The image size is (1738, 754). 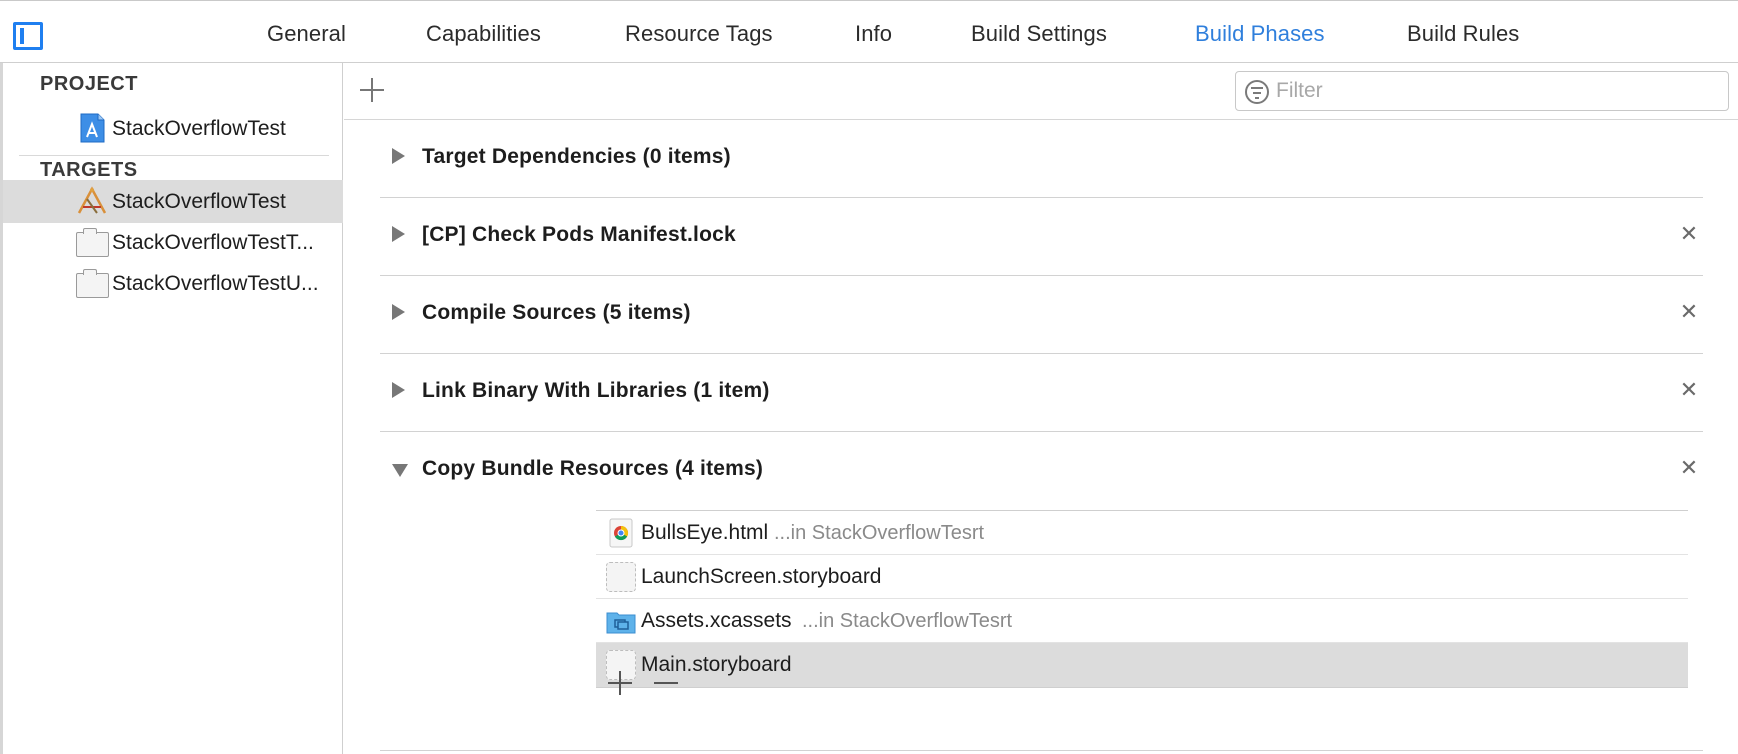 What do you see at coordinates (372, 90) in the screenshot?
I see `add-build-phase-button` at bounding box center [372, 90].